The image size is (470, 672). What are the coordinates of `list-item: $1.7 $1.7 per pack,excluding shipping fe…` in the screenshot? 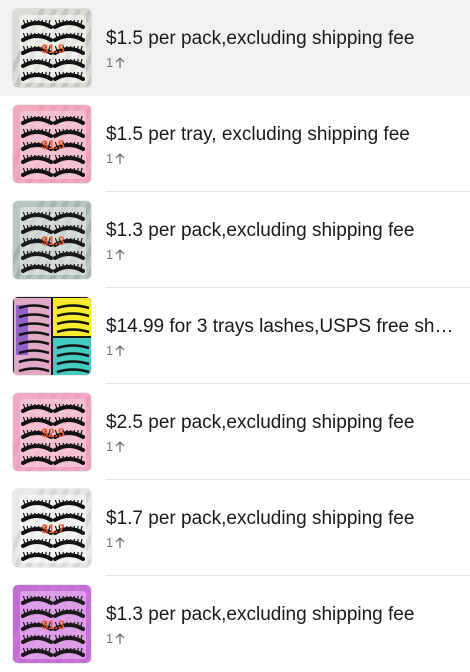 It's located at (235, 528).